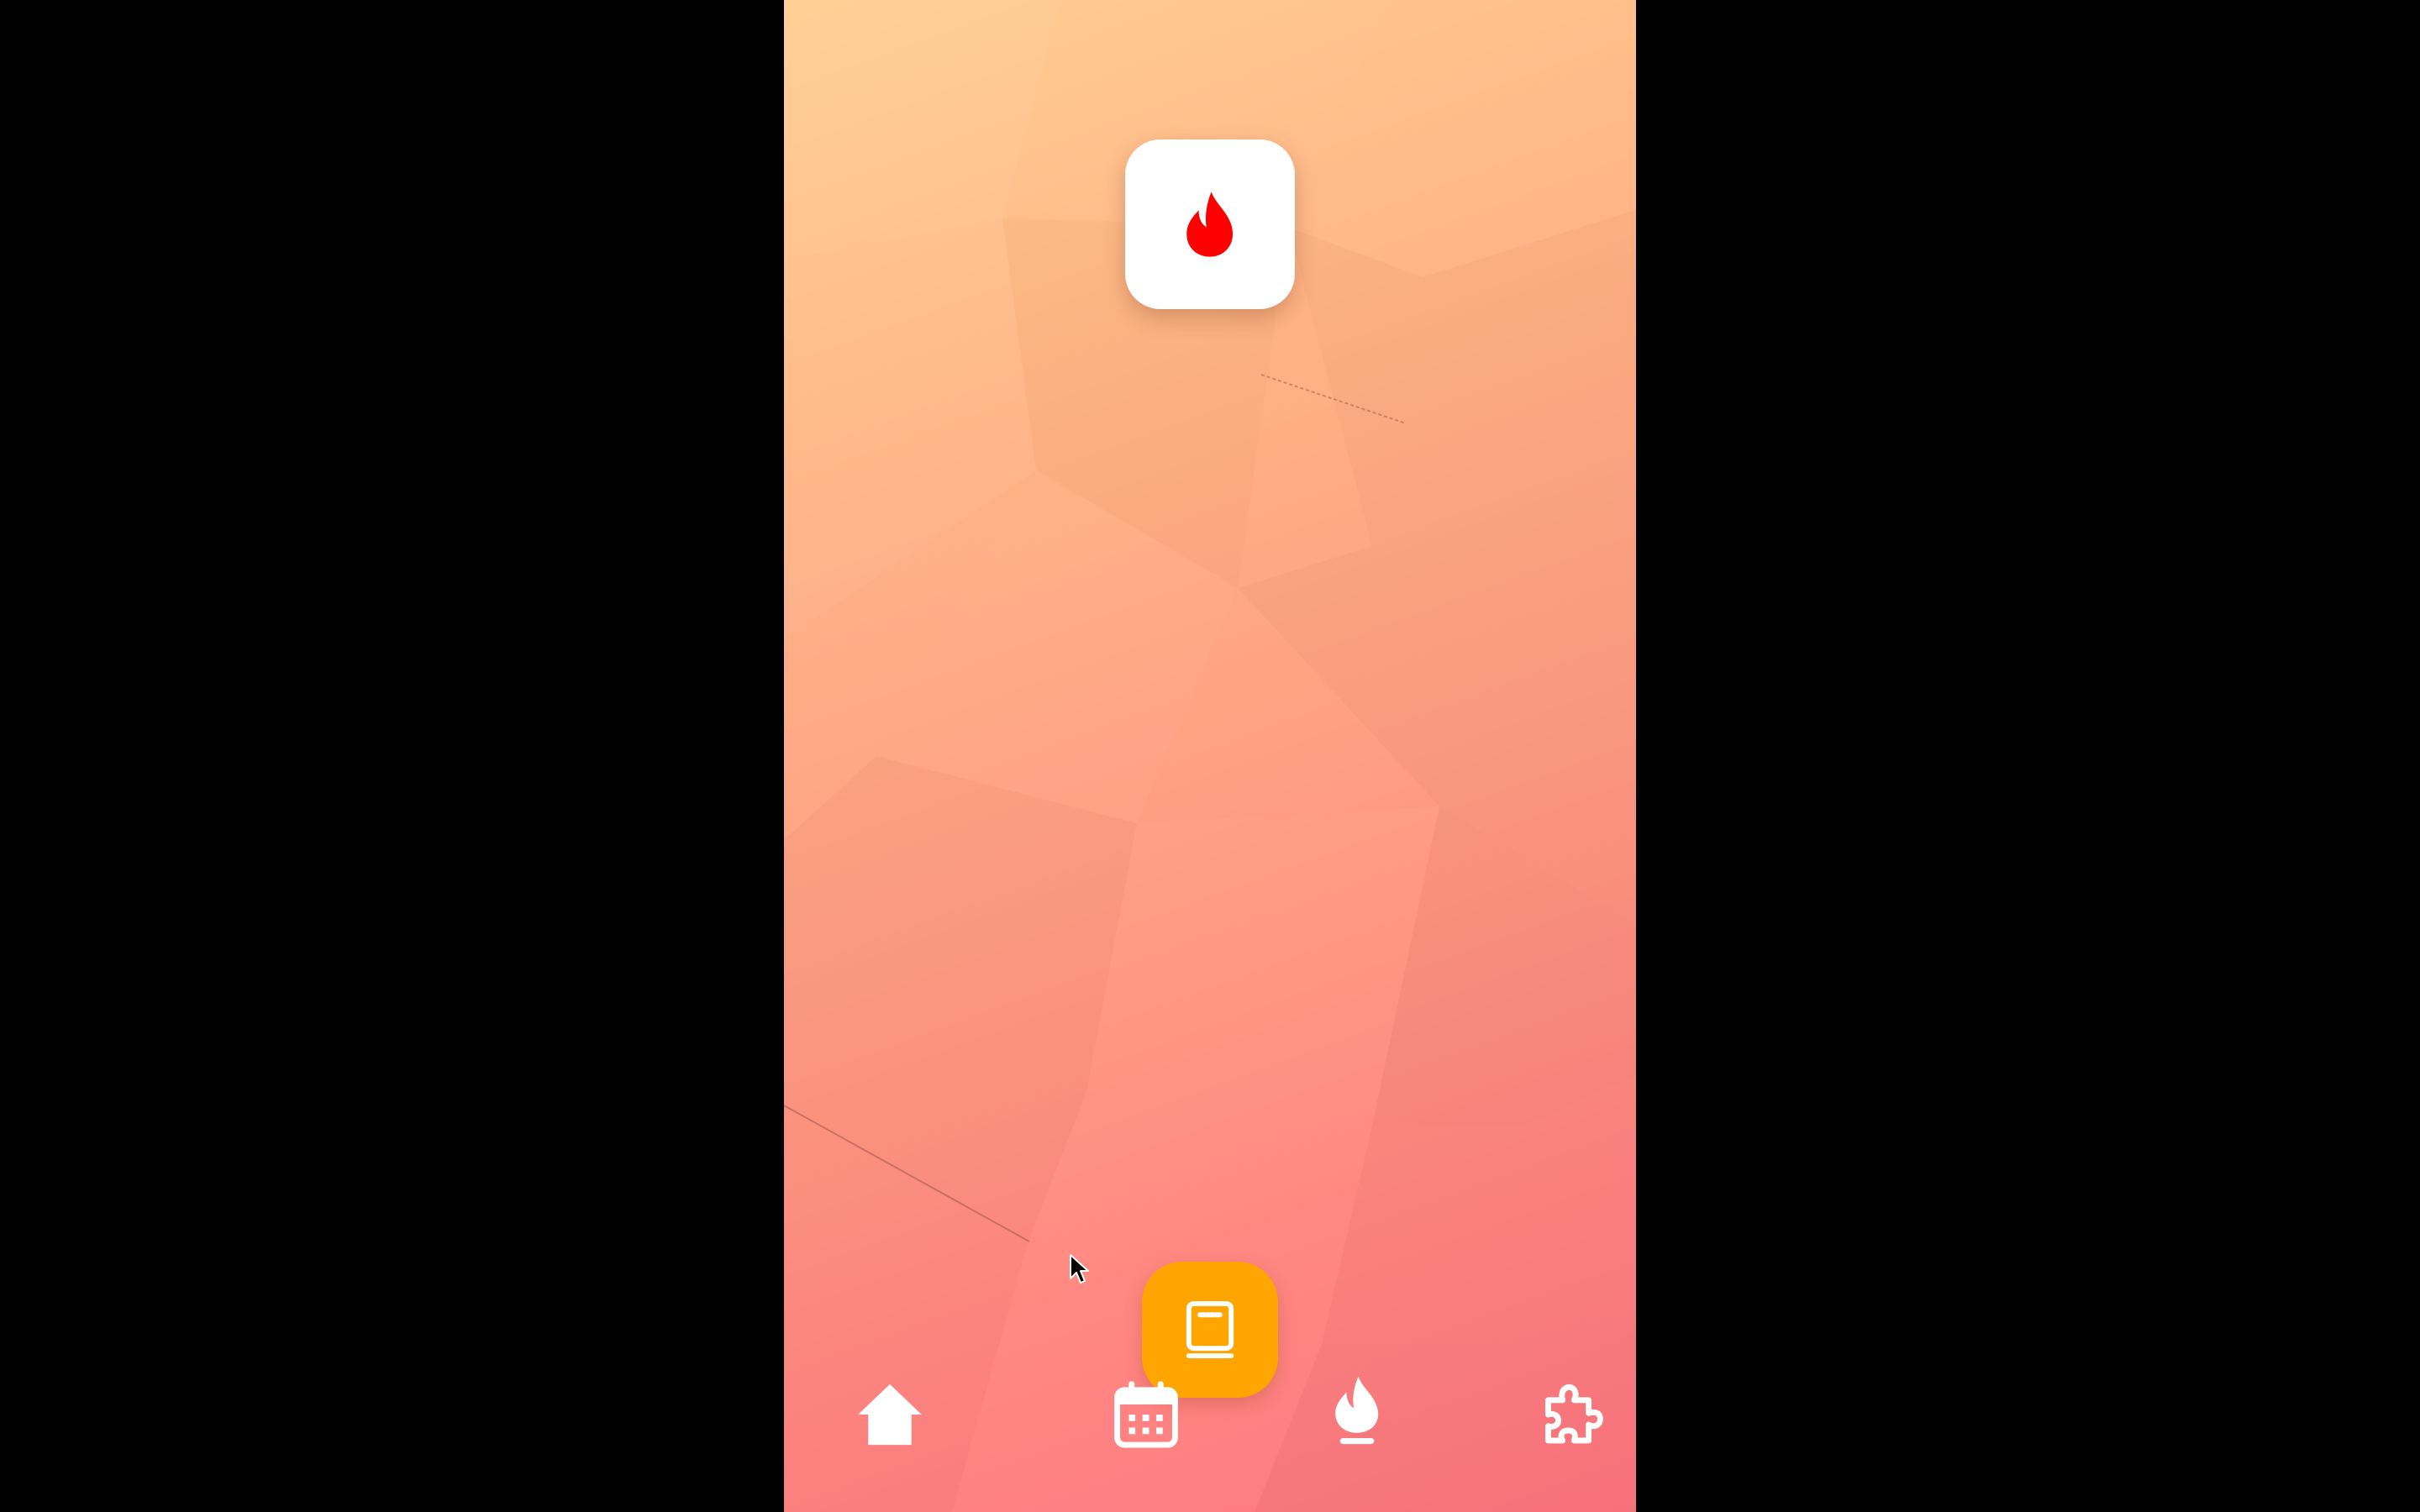 This screenshot has width=2420, height=1512. Describe the element at coordinates (1079, 1269) in the screenshot. I see `mouse-cursor-icon` at that location.